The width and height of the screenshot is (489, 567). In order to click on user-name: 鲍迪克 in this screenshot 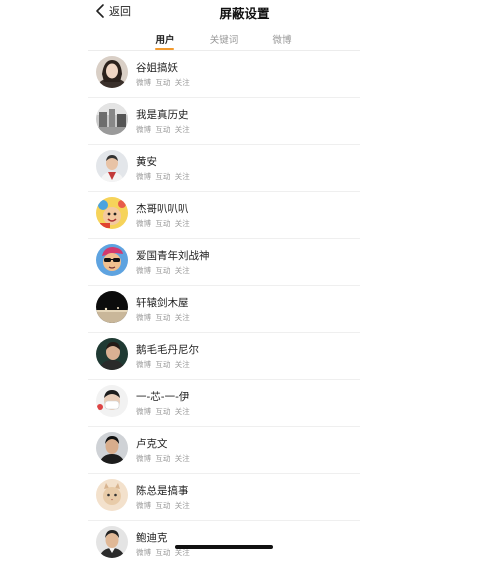, I will do `click(152, 538)`.